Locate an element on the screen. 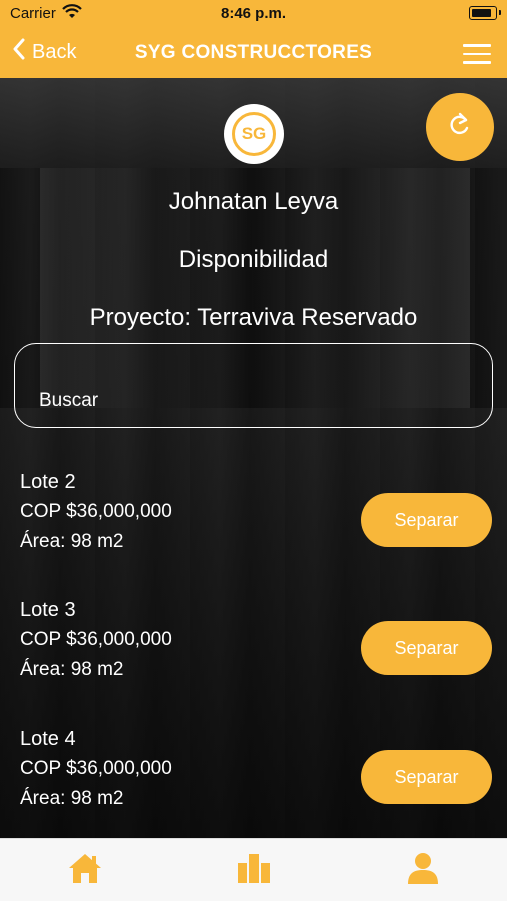 The image size is (507, 901). tab-projects is located at coordinates (254, 870).